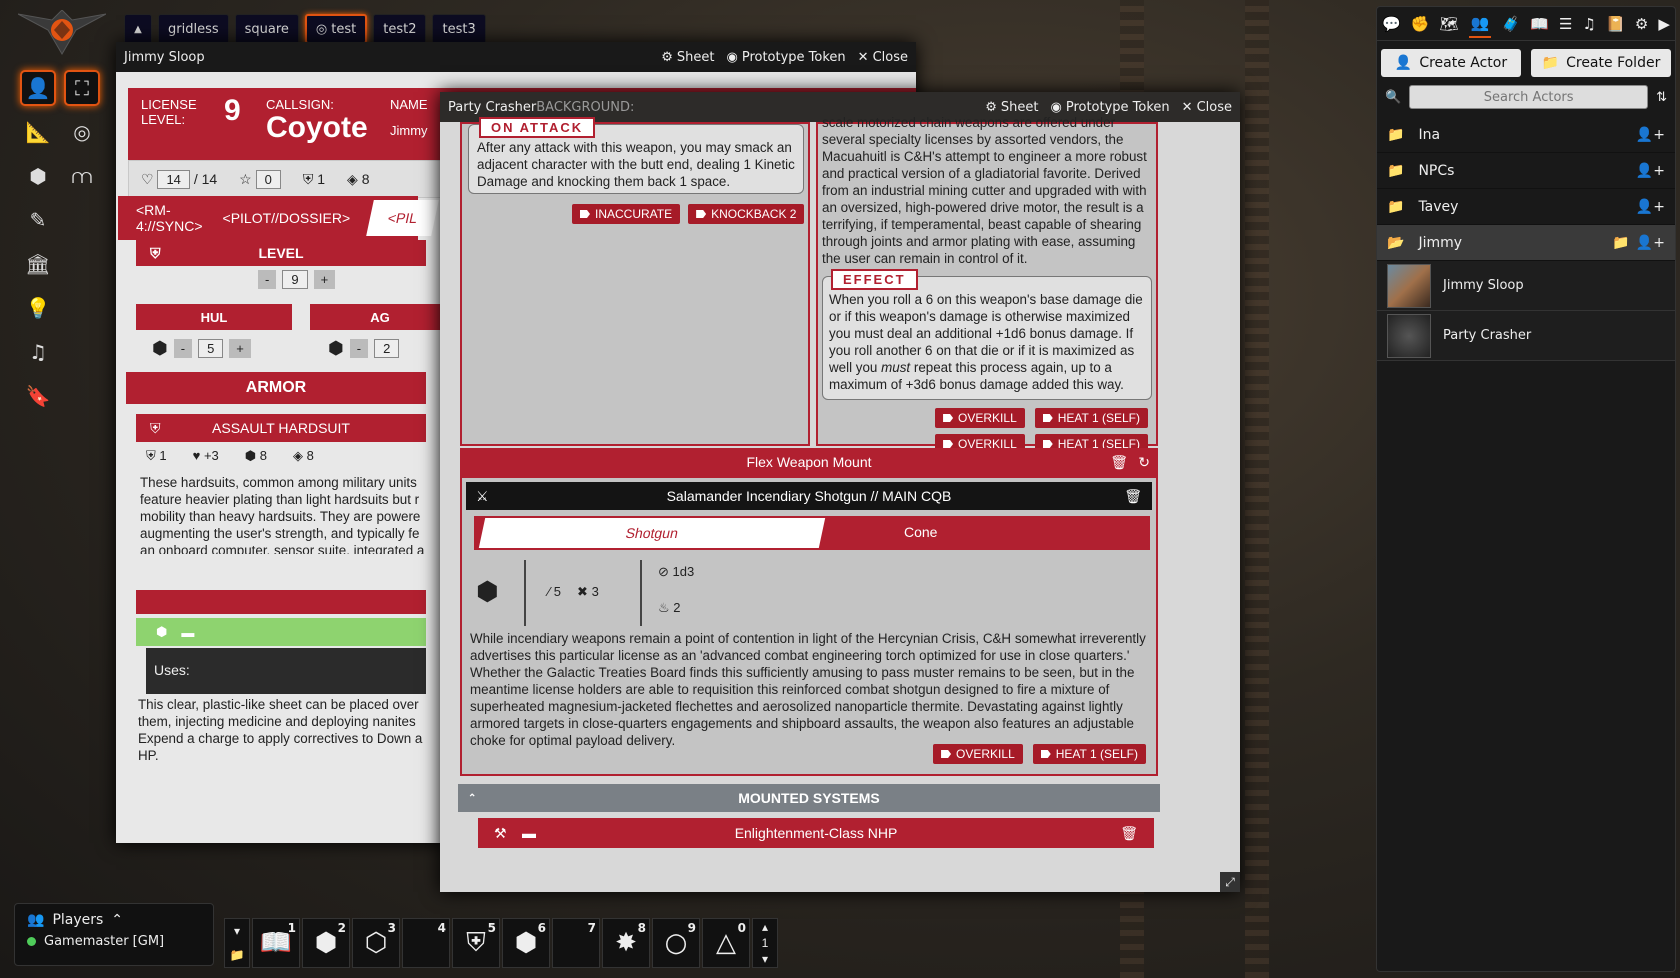 The width and height of the screenshot is (1680, 978). What do you see at coordinates (240, 348) in the screenshot?
I see `hul-increment: +` at bounding box center [240, 348].